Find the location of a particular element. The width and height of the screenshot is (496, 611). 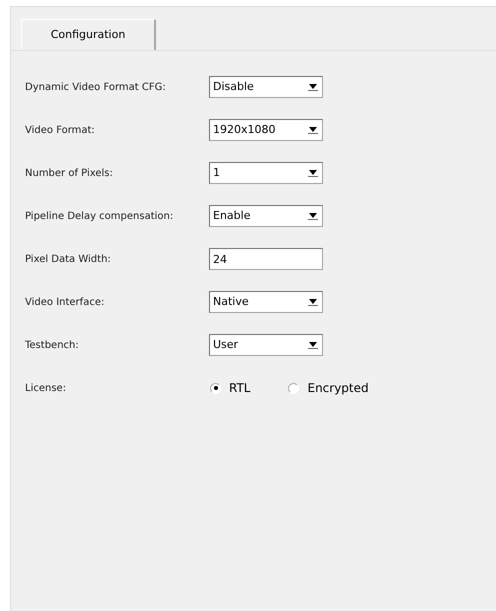

field-label: Number of Pixels: is located at coordinates (69, 173).